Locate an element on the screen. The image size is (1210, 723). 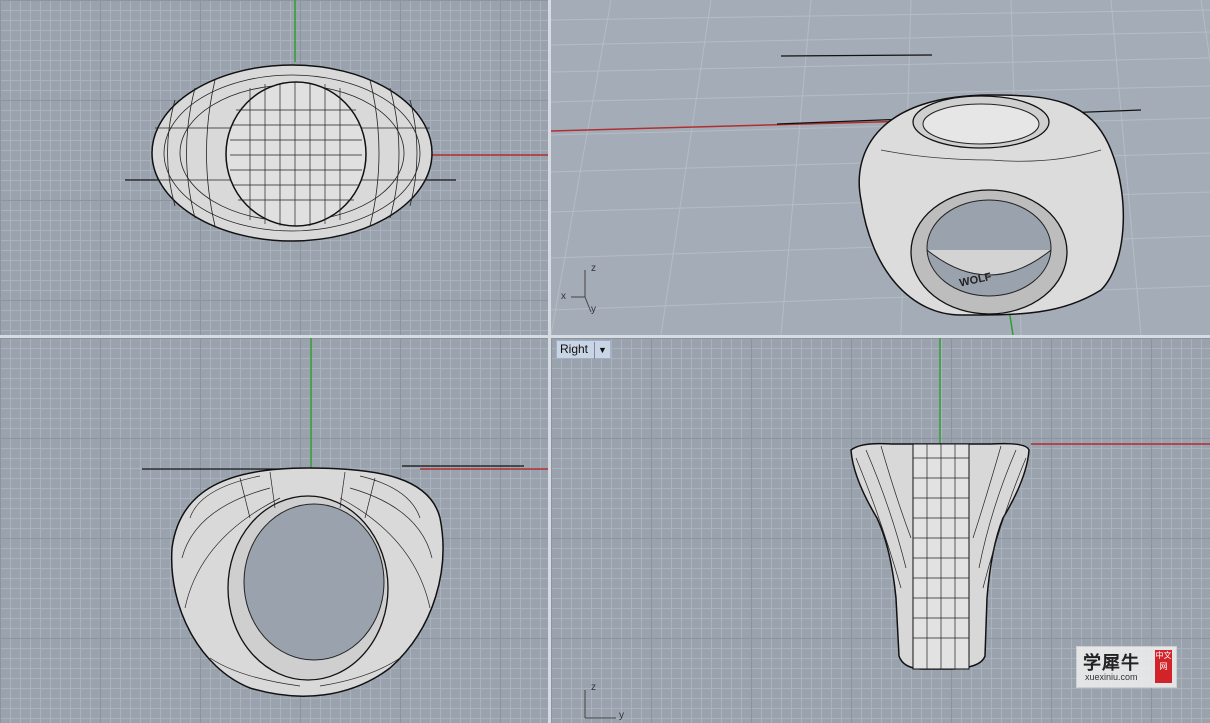
bezel-top is located at coordinates (981, 124).